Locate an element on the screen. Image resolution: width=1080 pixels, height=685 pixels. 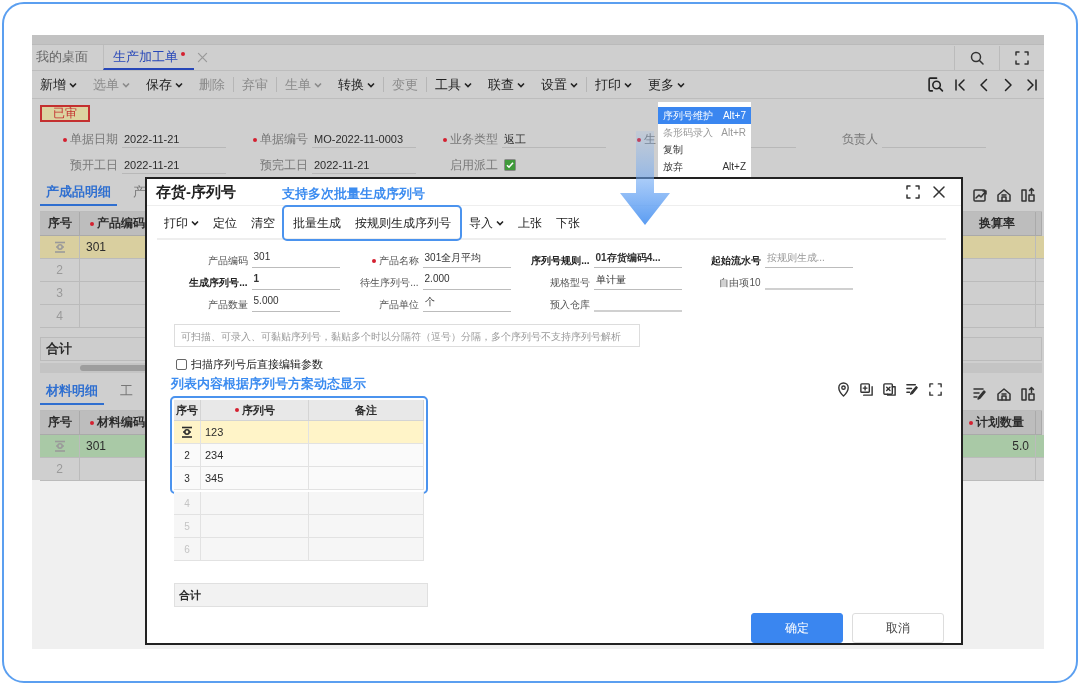
copy-remove-icon is located at coordinates (889, 389).